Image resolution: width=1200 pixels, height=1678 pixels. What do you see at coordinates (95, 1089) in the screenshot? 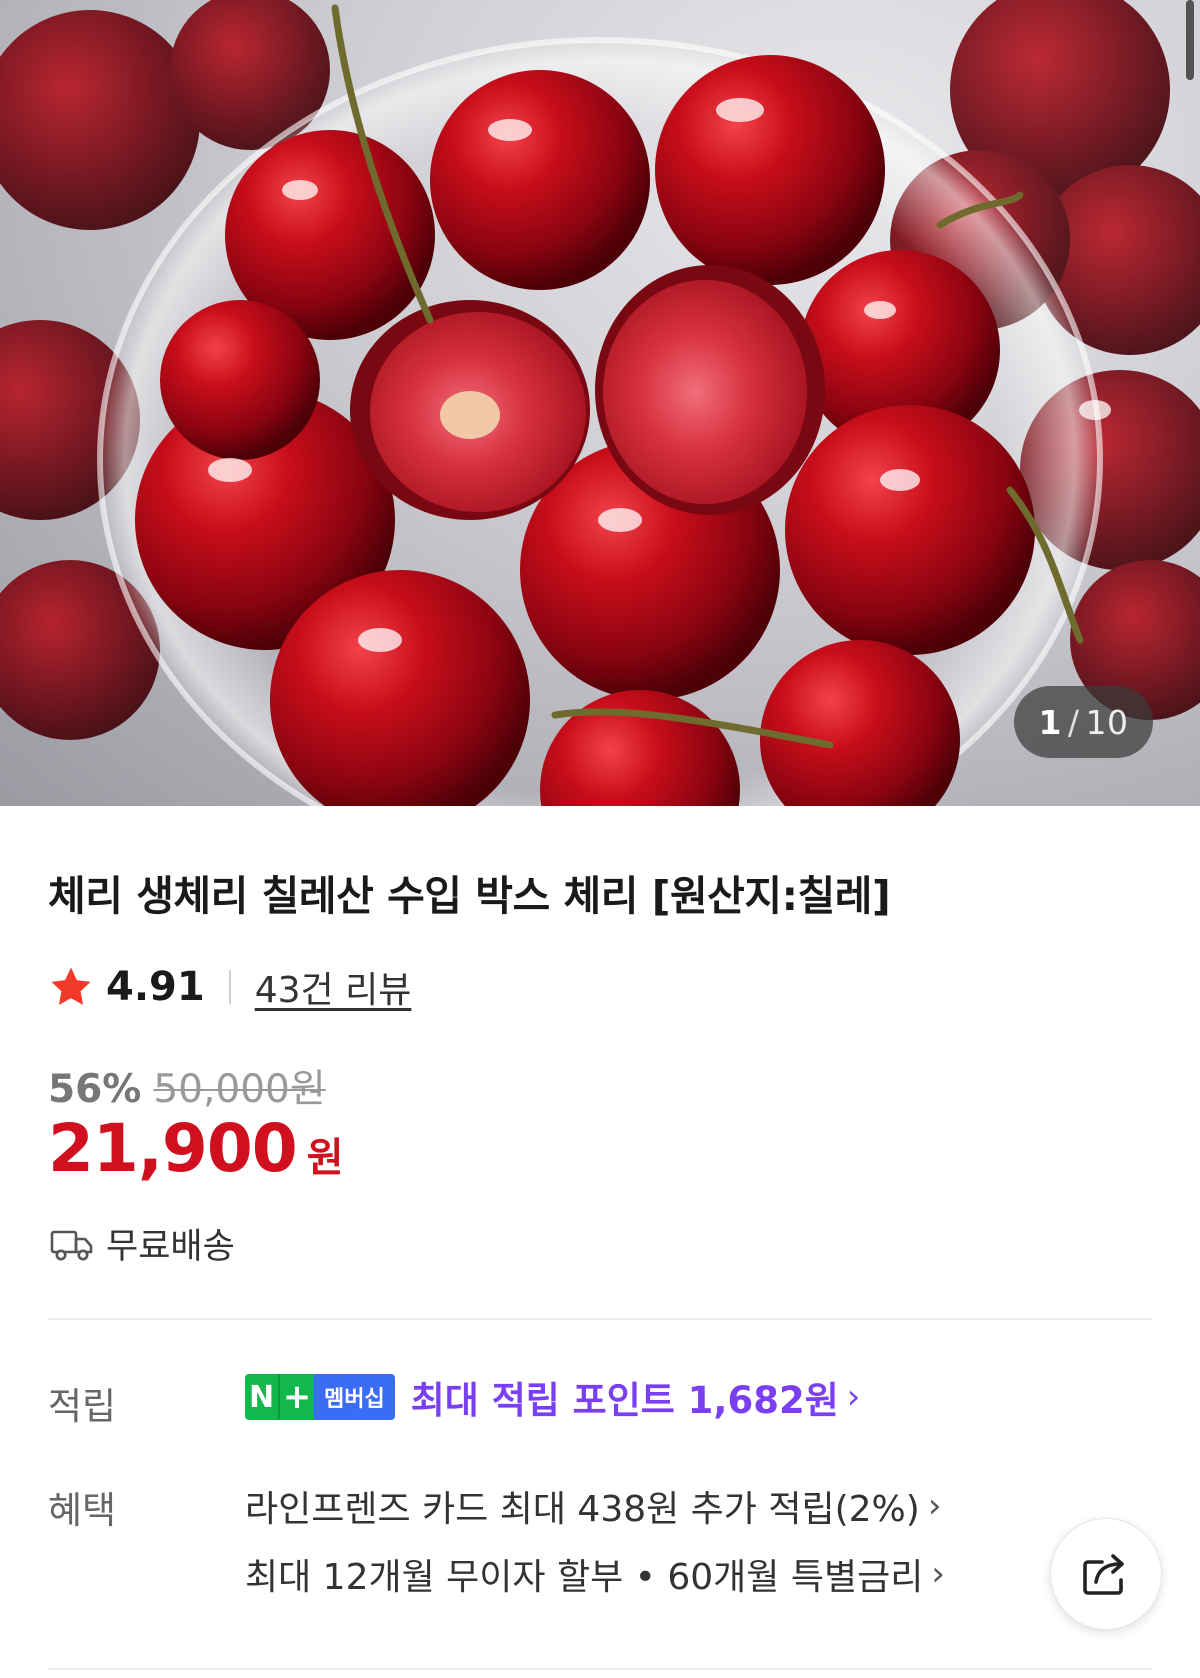
I see `discount-rate: 56%` at bounding box center [95, 1089].